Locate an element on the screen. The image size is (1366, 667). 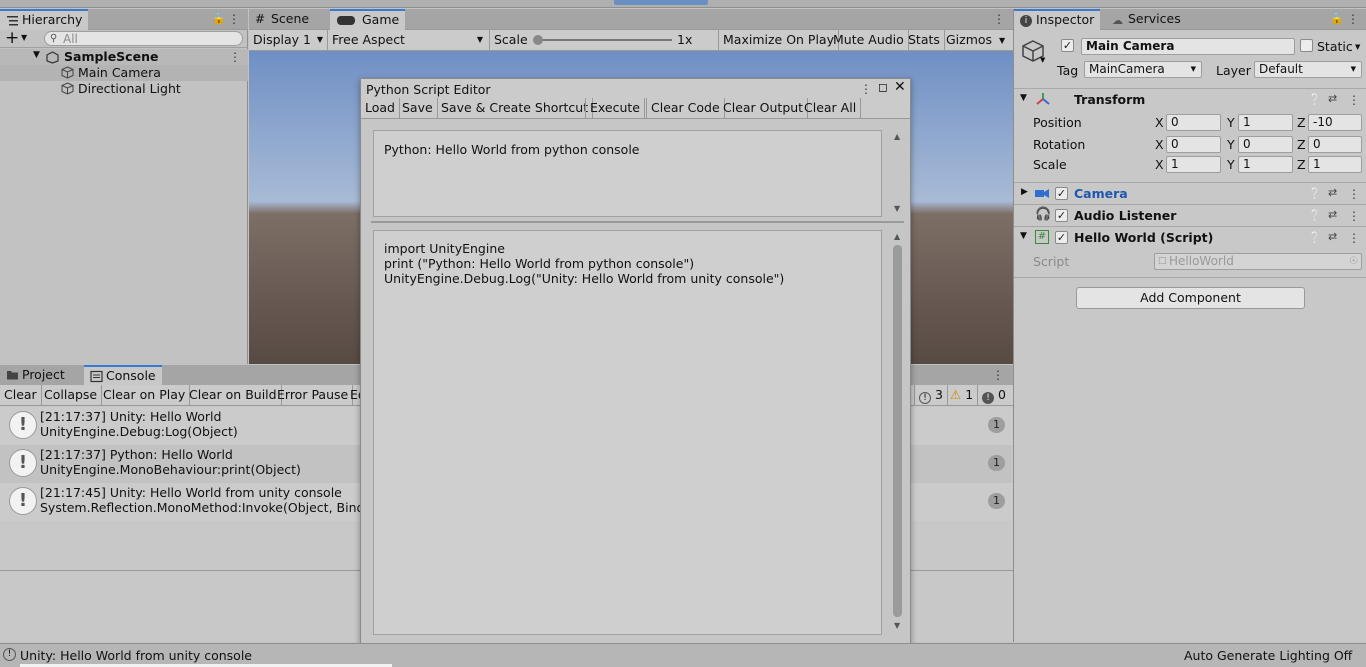
hierarchy-item-main-camera: Main Camera is located at coordinates (124, 73).